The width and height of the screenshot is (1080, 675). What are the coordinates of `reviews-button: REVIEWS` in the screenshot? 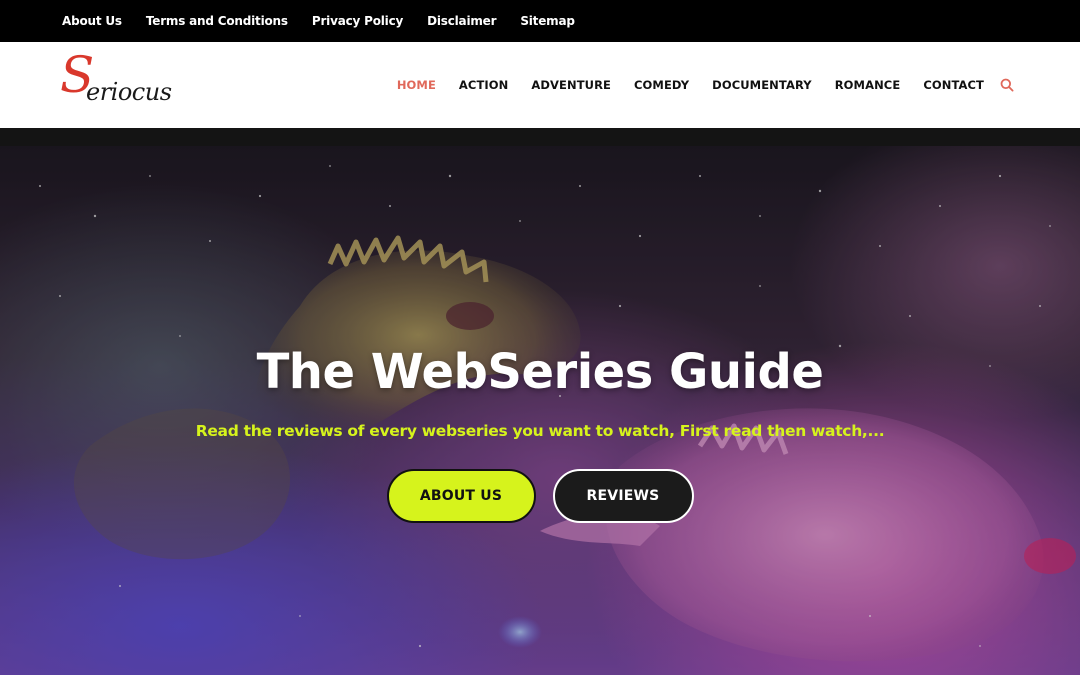 It's located at (623, 496).